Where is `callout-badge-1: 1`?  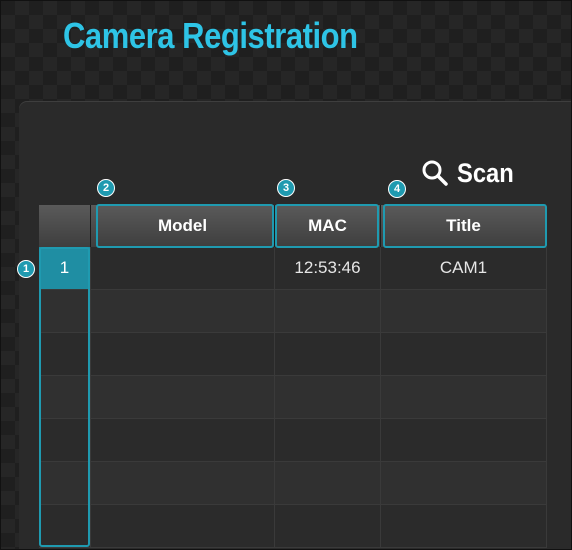 callout-badge-1: 1 is located at coordinates (26, 269).